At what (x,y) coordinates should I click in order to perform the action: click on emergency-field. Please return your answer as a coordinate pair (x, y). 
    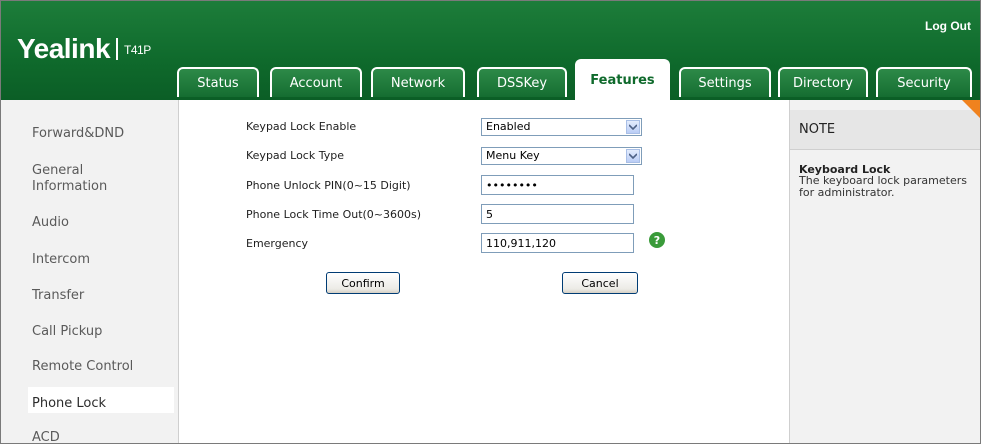
    Looking at the image, I should click on (557, 243).